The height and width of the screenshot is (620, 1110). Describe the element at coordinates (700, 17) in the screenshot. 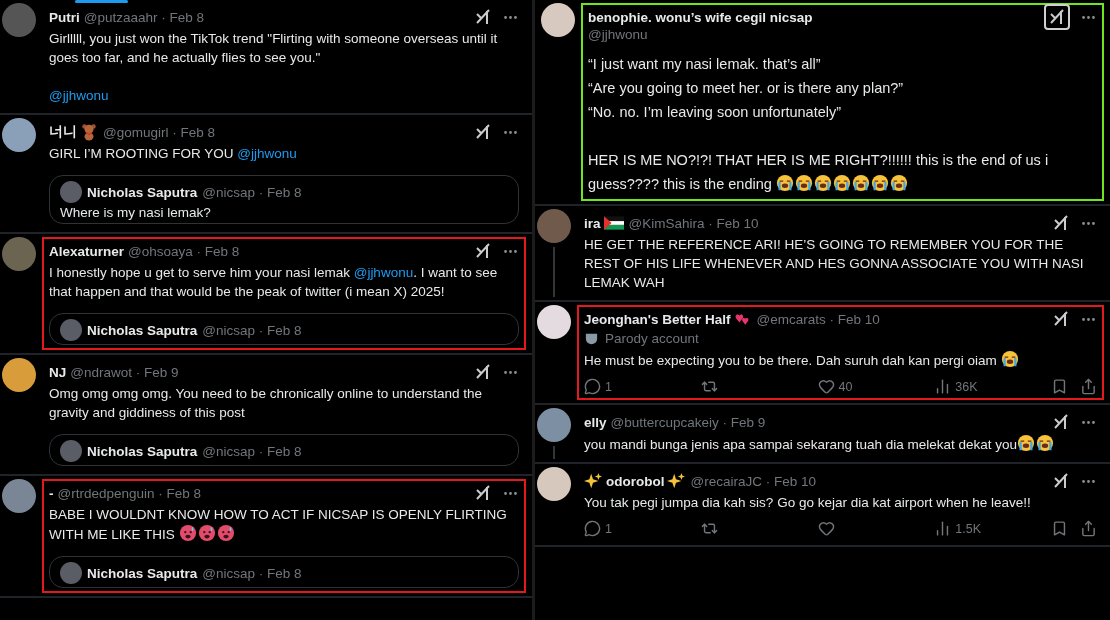

I see `user-name: benophie. wonu’s wife cegil nicsap` at that location.